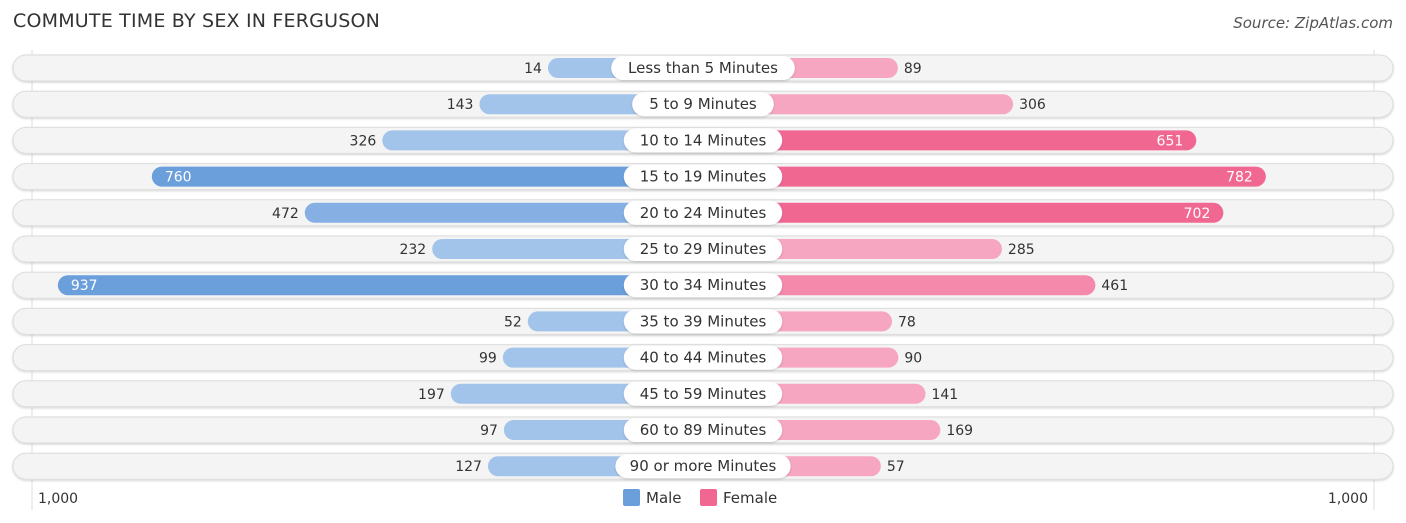 This screenshot has width=1406, height=523. I want to click on category-label: 60 to 89 Minutes, so click(703, 430).